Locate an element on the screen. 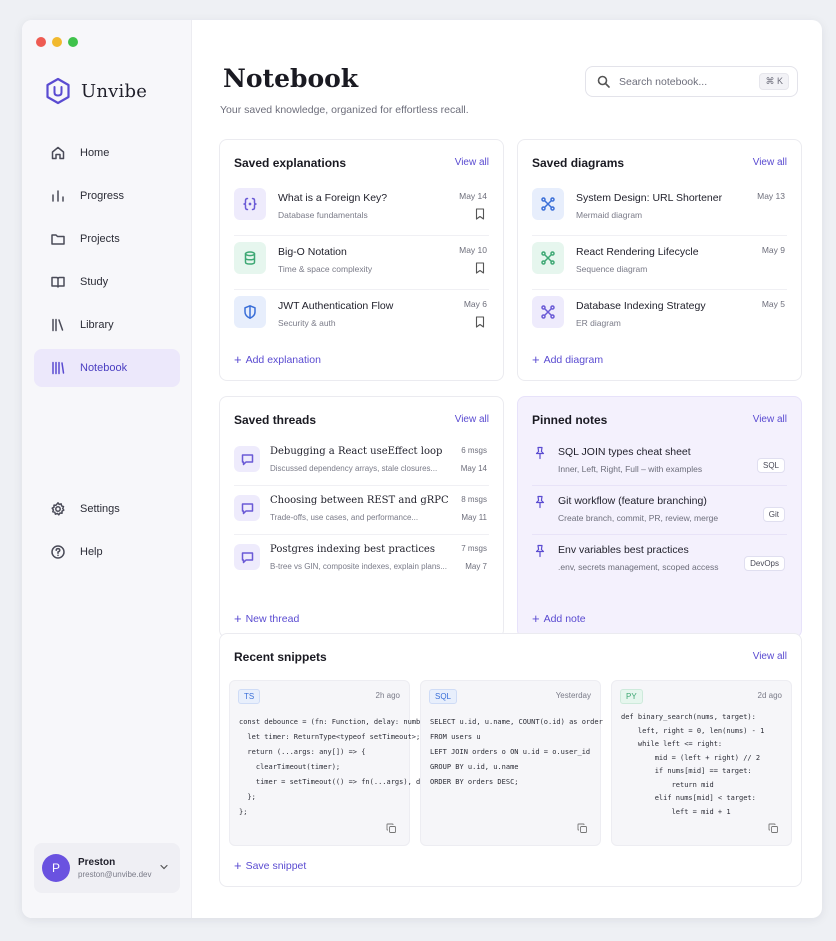 The height and width of the screenshot is (941, 836). item-date: May 9 is located at coordinates (773, 250).